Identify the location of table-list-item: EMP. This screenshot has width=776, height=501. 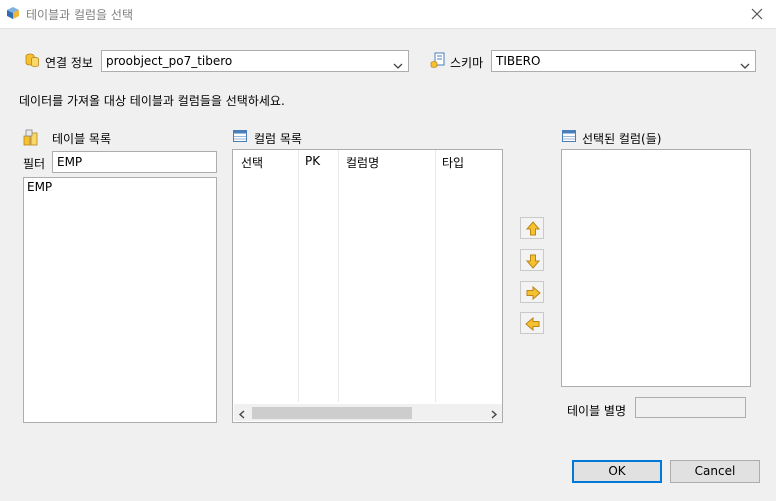
(39, 187).